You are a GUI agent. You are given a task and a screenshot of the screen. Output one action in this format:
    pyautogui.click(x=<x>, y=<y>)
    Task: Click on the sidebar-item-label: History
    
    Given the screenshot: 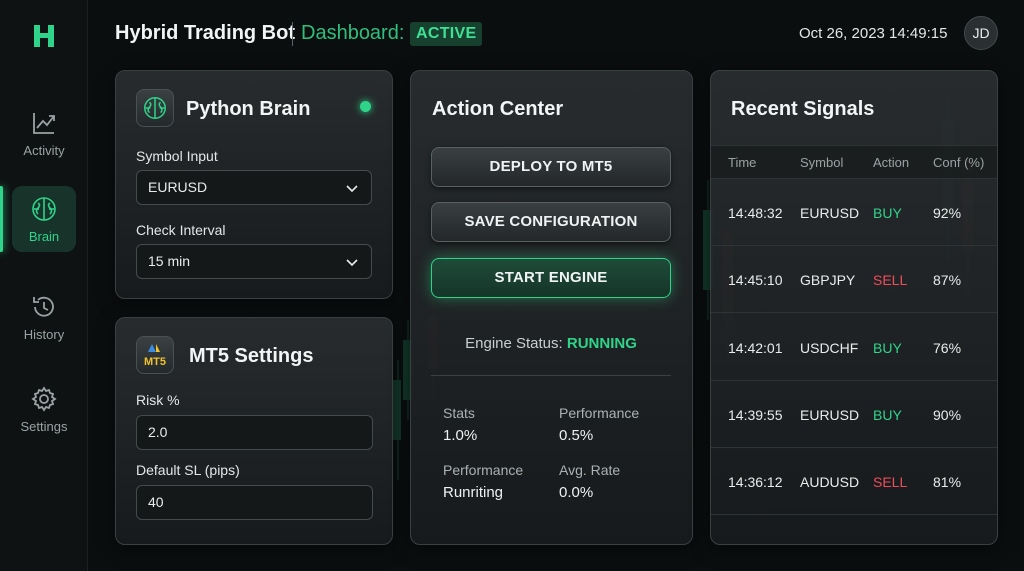 What is the action you would take?
    pyautogui.click(x=44, y=334)
    